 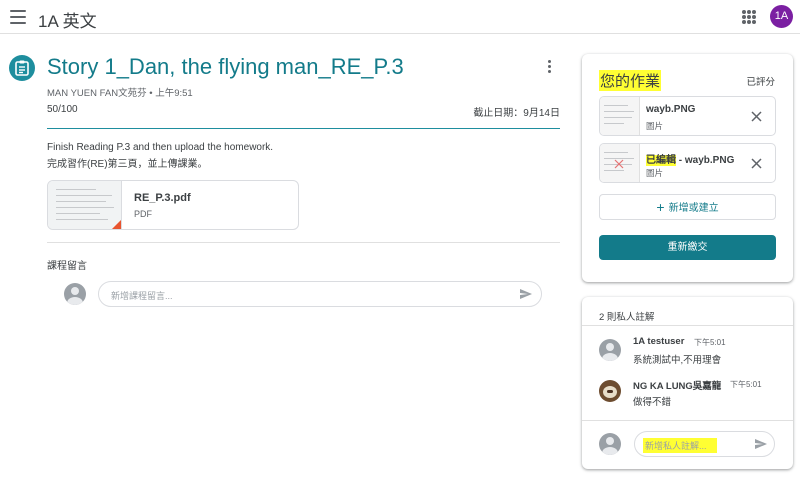 I want to click on attachment-name: RE_P.3.pdf, so click(x=162, y=198).